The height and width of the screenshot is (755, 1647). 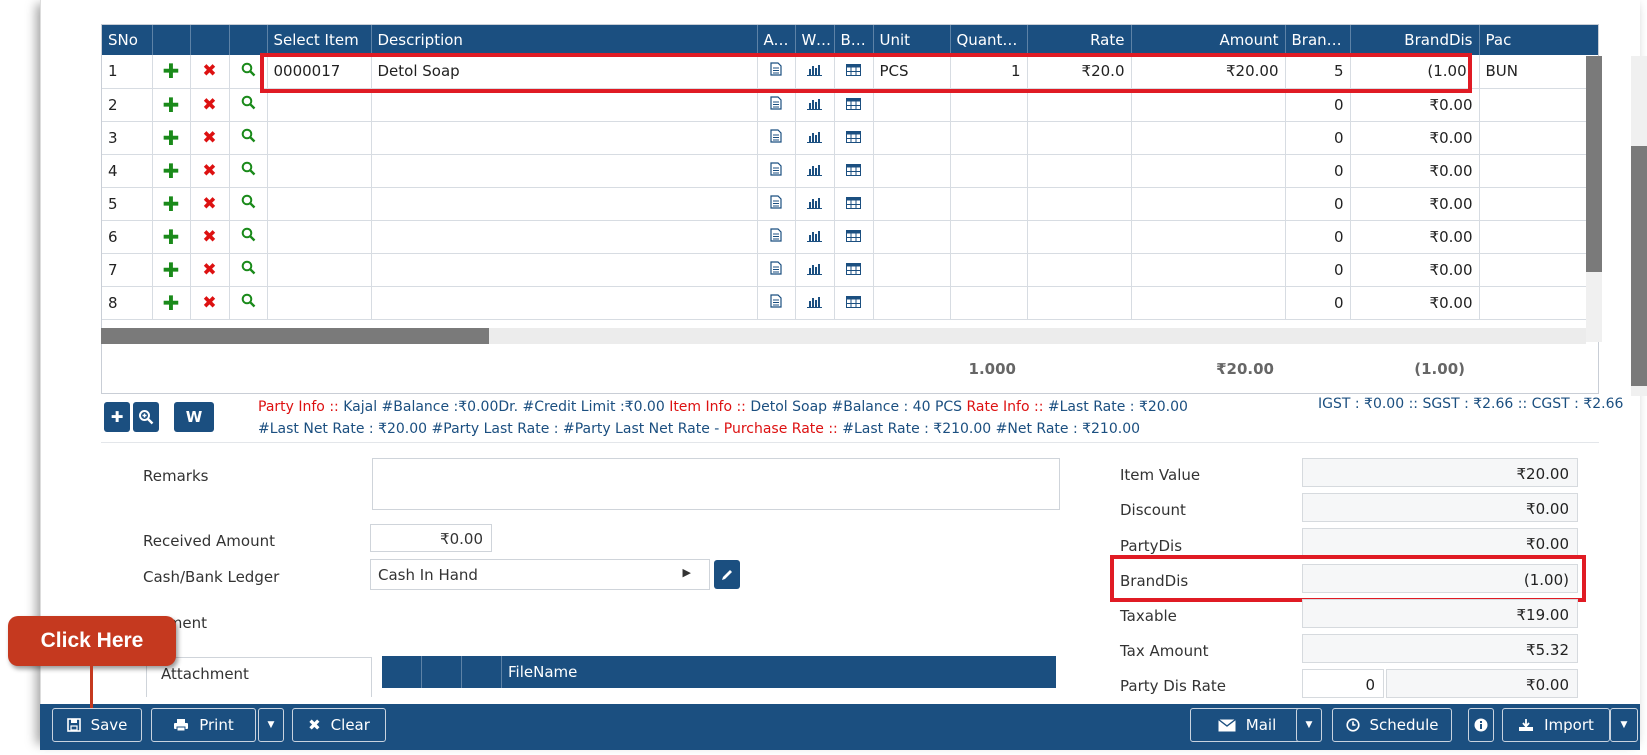 What do you see at coordinates (271, 725) in the screenshot?
I see `print-dropdown-button: ▼` at bounding box center [271, 725].